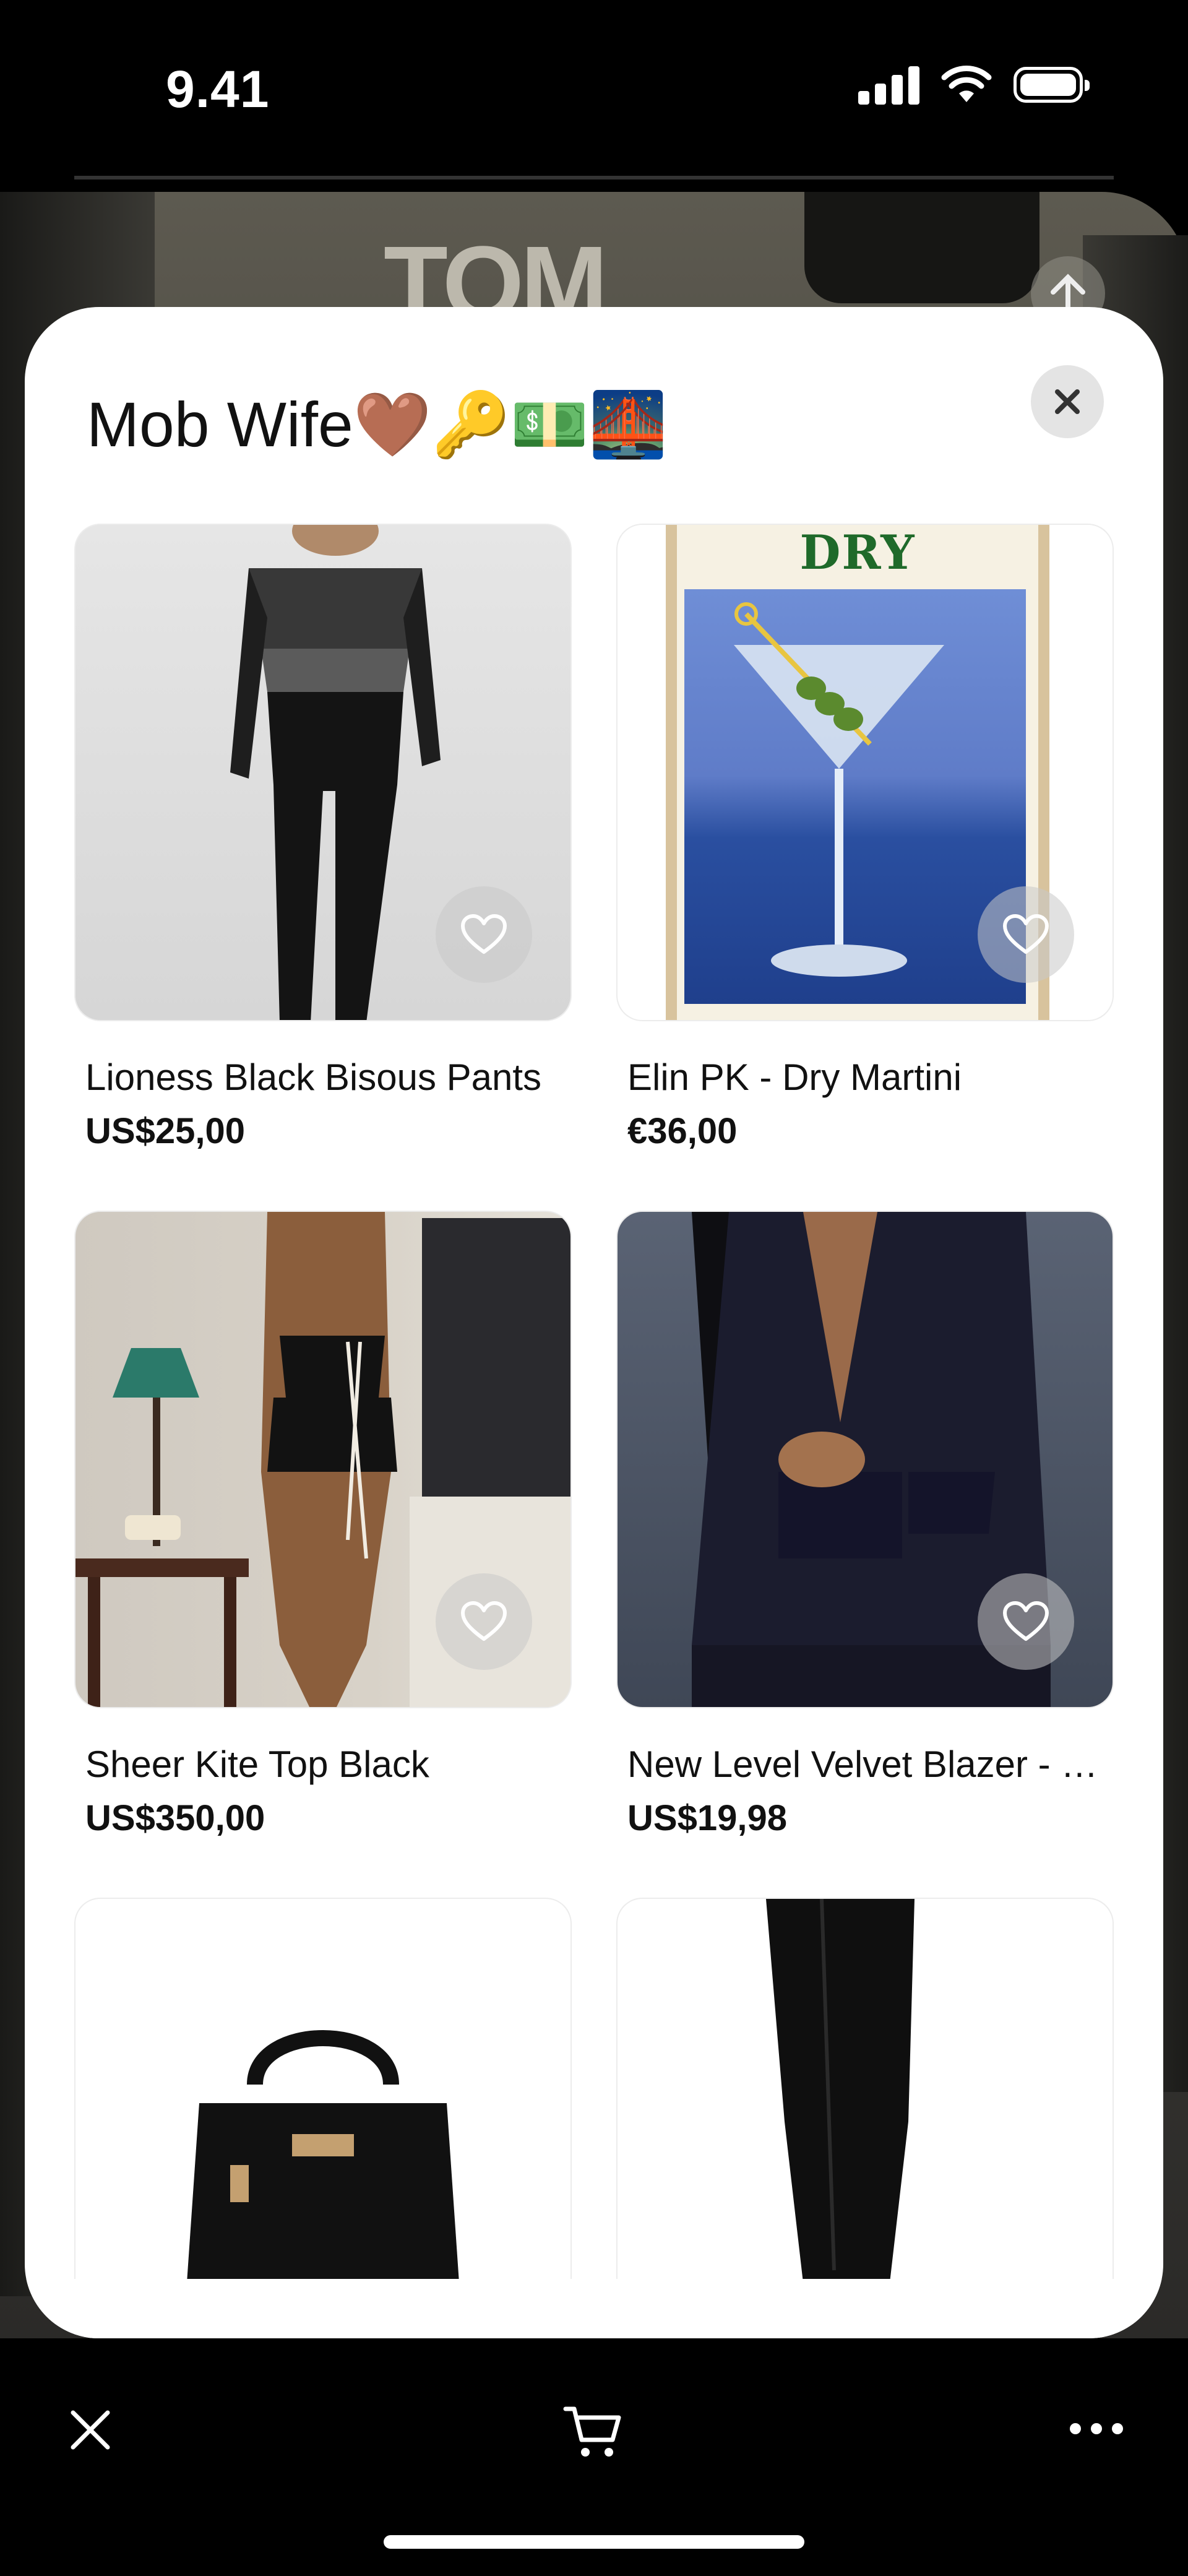  Describe the element at coordinates (922, 247) in the screenshot. I see `background-image-top` at that location.